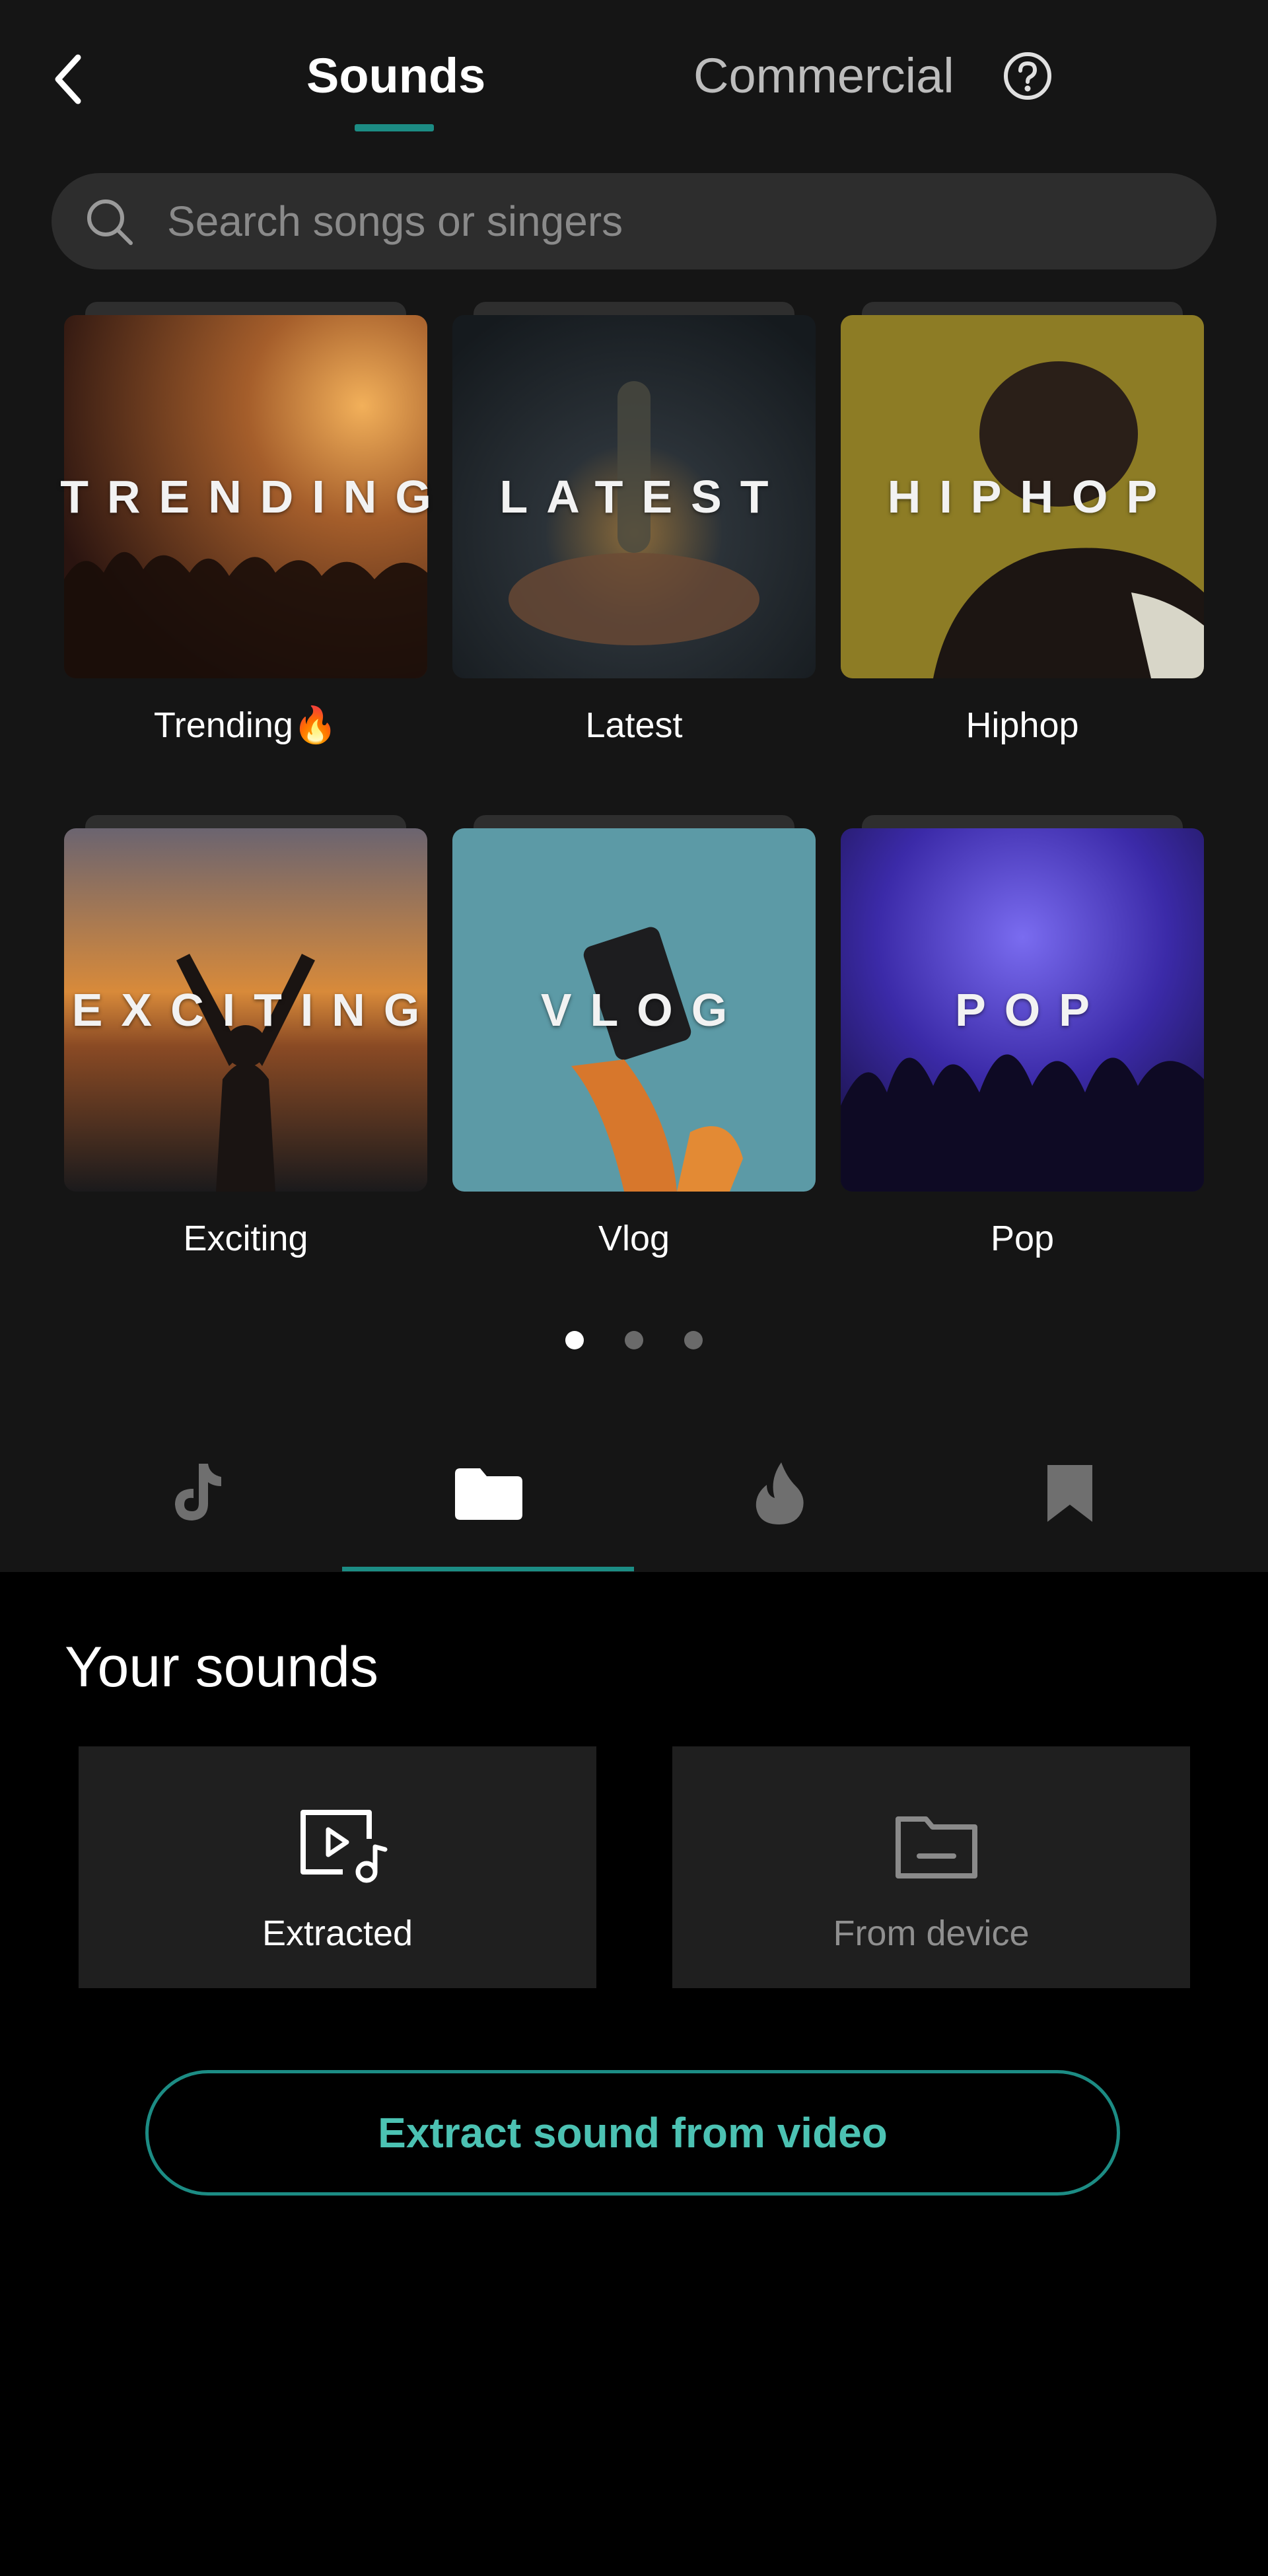 Image resolution: width=1268 pixels, height=2576 pixels. What do you see at coordinates (110, 222) in the screenshot?
I see `search-icon` at bounding box center [110, 222].